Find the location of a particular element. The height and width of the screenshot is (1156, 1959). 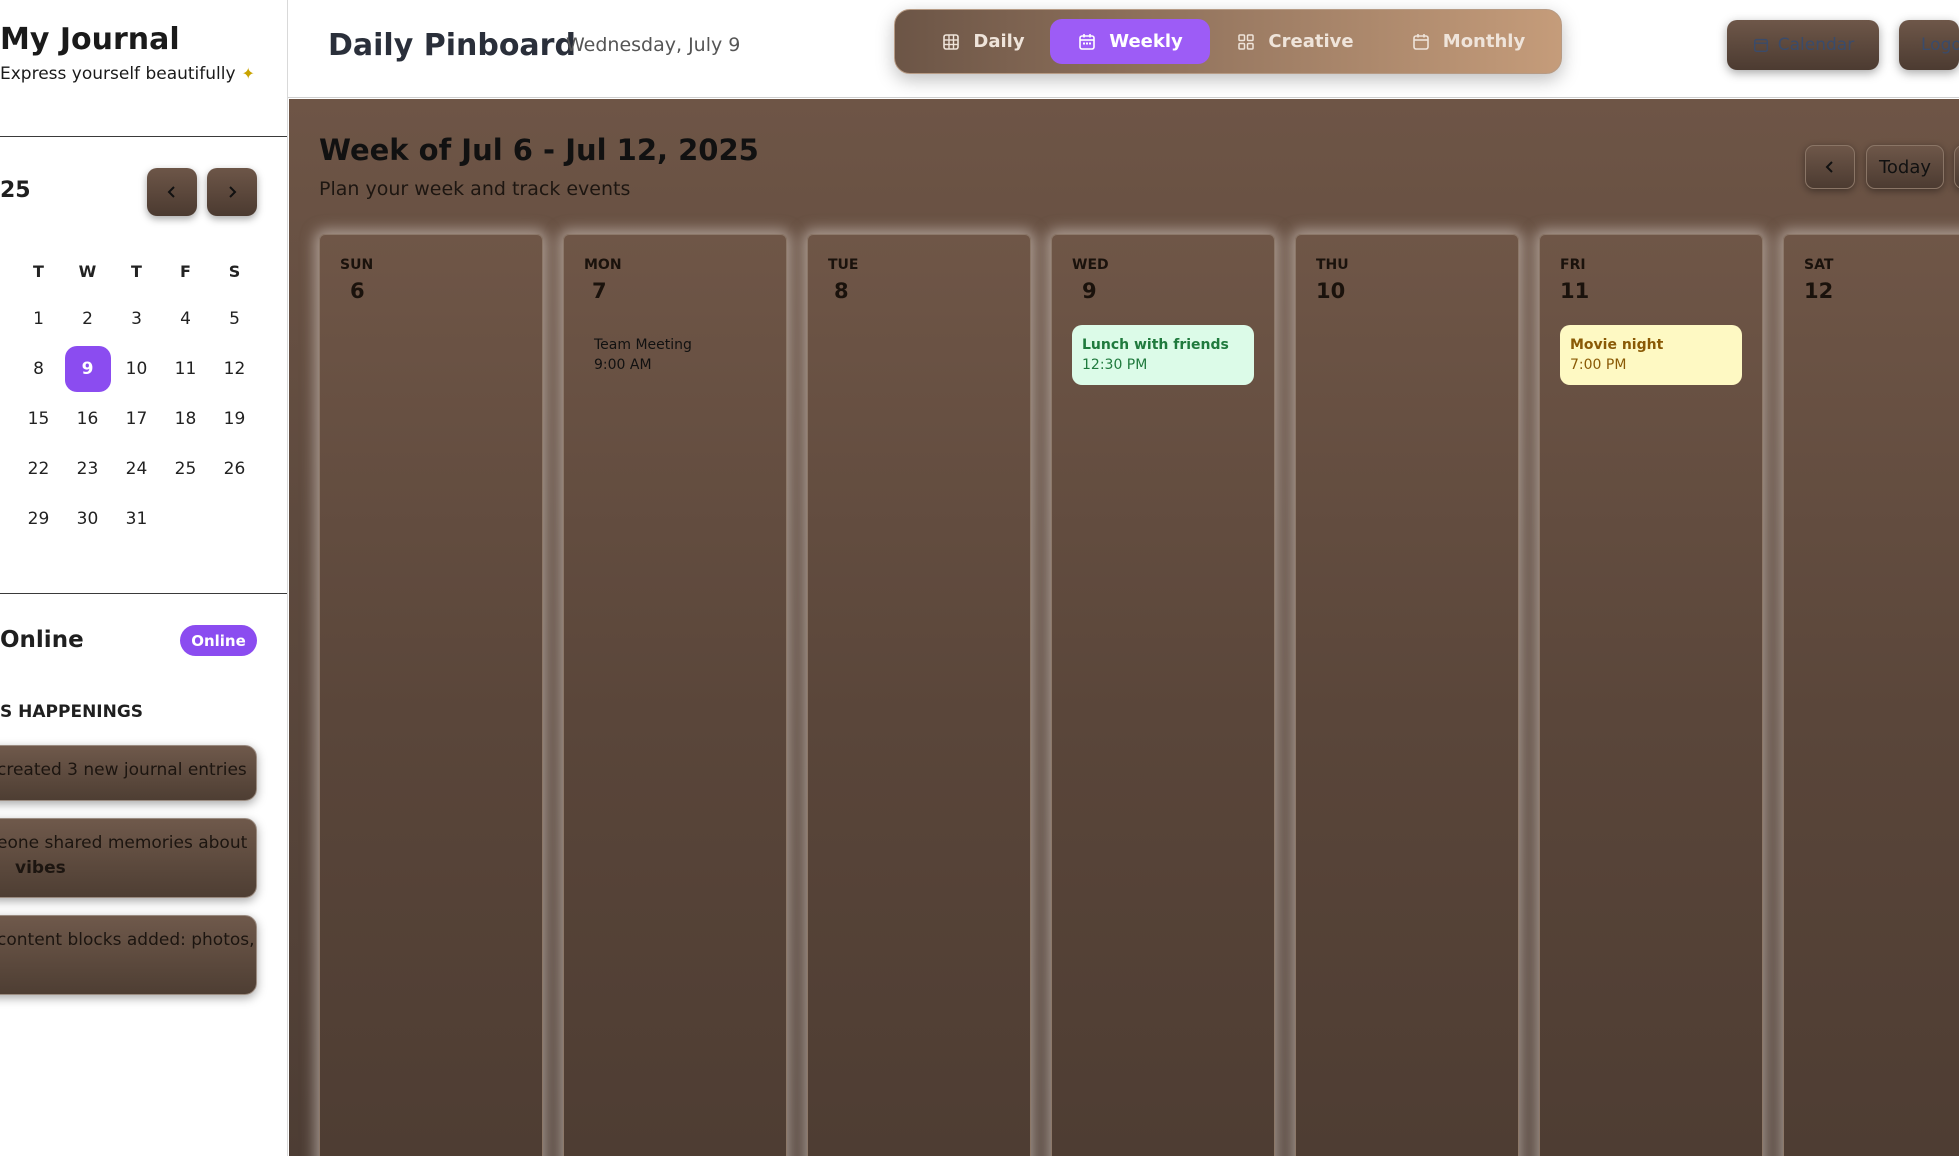

brand-subtitle: Express yourself beautifully ✦ is located at coordinates (127, 74).